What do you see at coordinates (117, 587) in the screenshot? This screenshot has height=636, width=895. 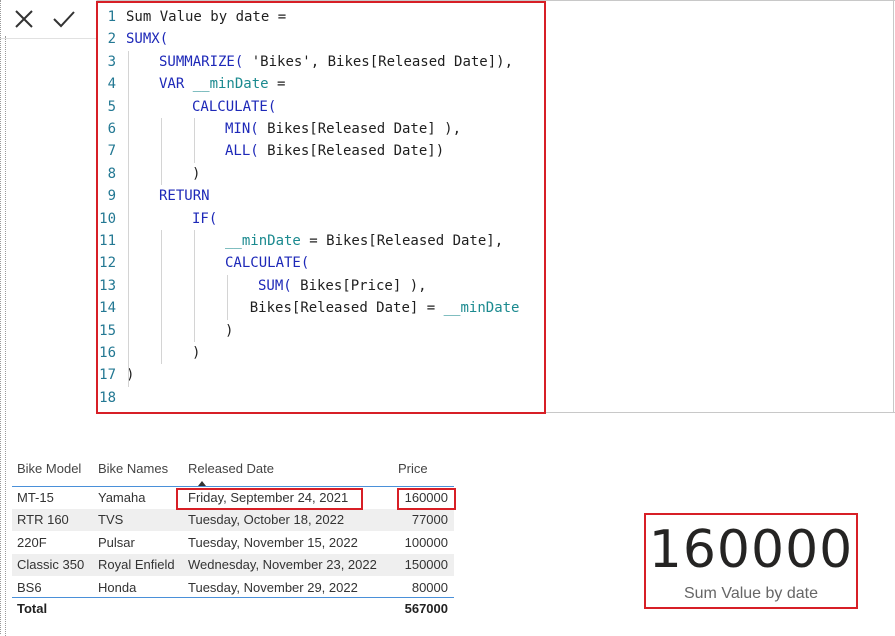 I see `cell-bike-name: Honda` at bounding box center [117, 587].